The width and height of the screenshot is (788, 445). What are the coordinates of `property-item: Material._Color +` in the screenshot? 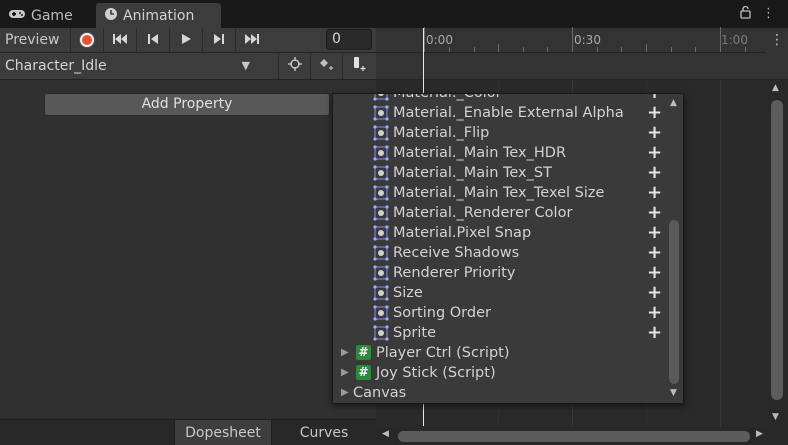 It's located at (499, 98).